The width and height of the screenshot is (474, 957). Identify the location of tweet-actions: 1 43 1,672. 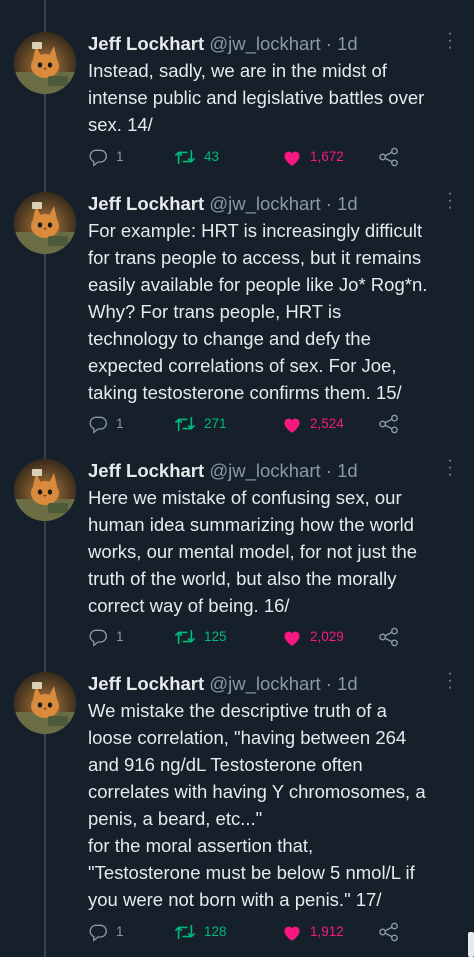
(248, 157).